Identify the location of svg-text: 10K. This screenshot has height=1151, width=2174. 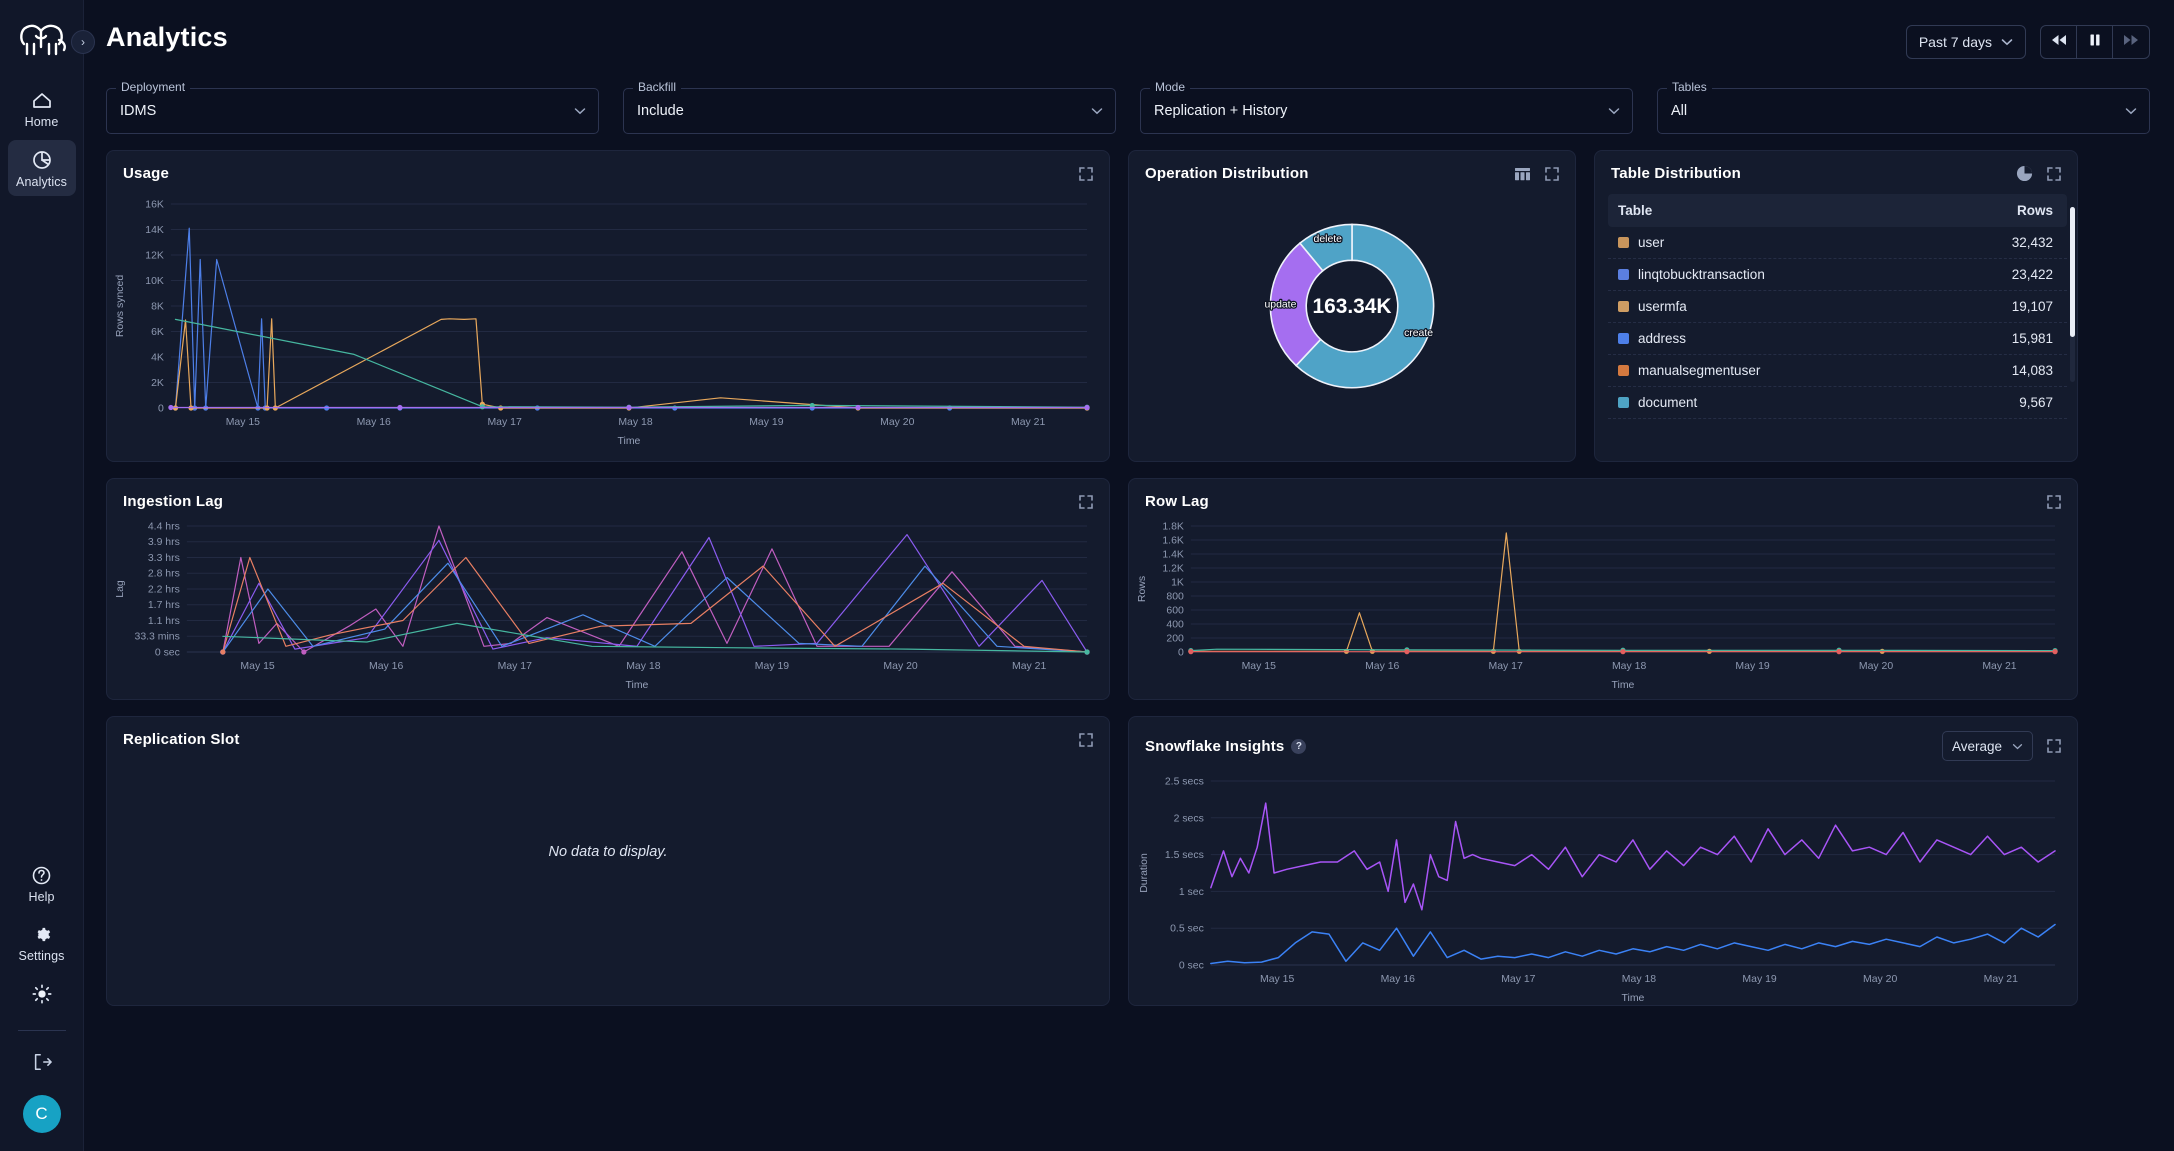
(154, 281).